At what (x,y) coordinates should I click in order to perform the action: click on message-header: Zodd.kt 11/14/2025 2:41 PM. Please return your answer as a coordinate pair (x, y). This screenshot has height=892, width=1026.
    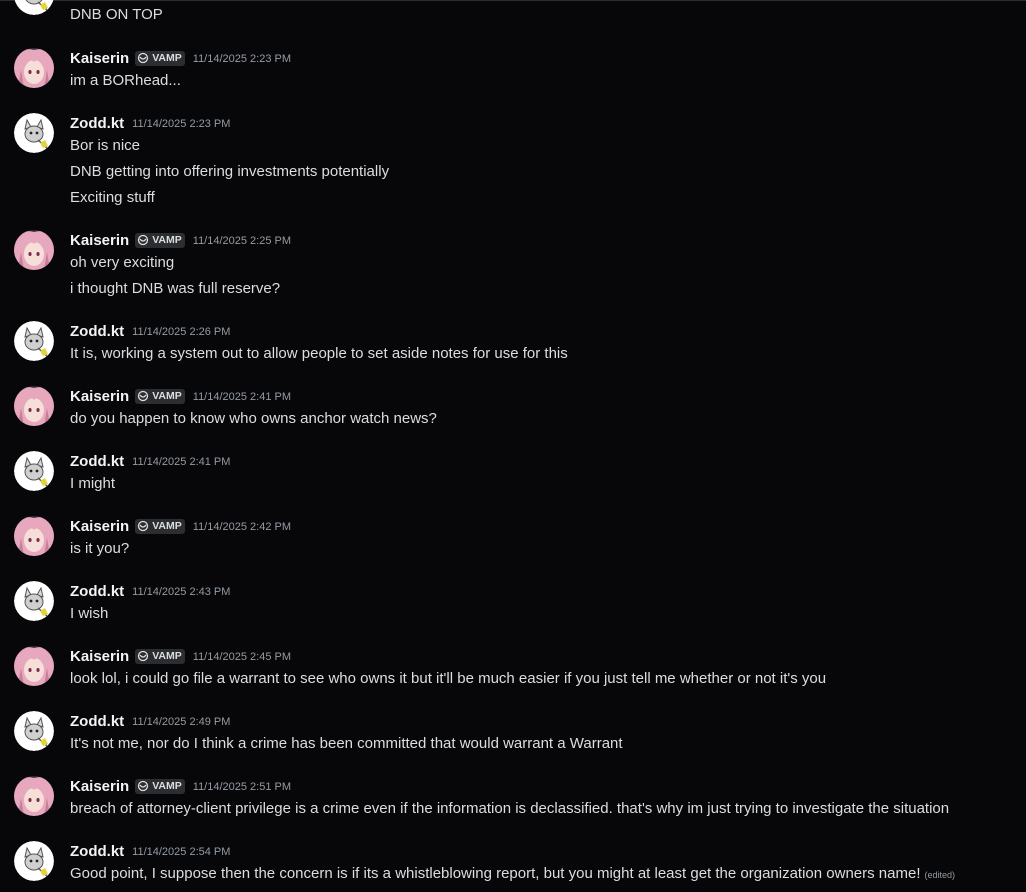
    Looking at the image, I should click on (150, 461).